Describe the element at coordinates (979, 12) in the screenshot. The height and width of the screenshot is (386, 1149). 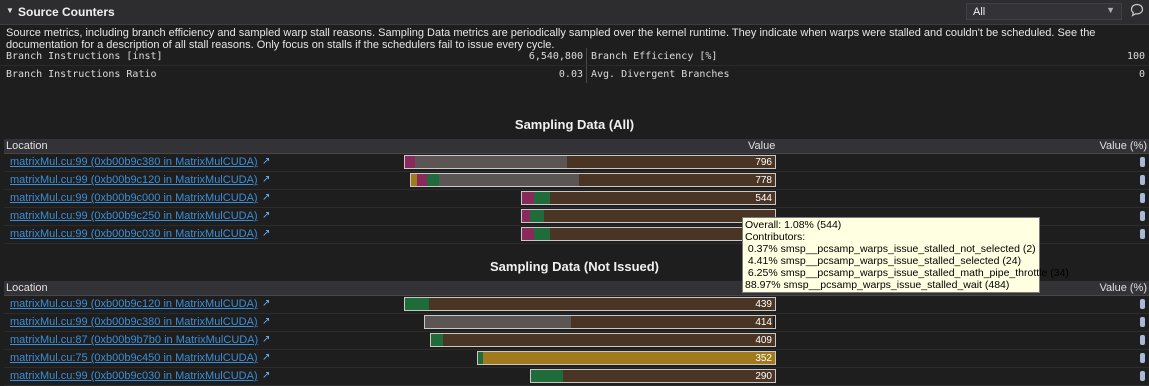
I see `filter-value: All` at that location.